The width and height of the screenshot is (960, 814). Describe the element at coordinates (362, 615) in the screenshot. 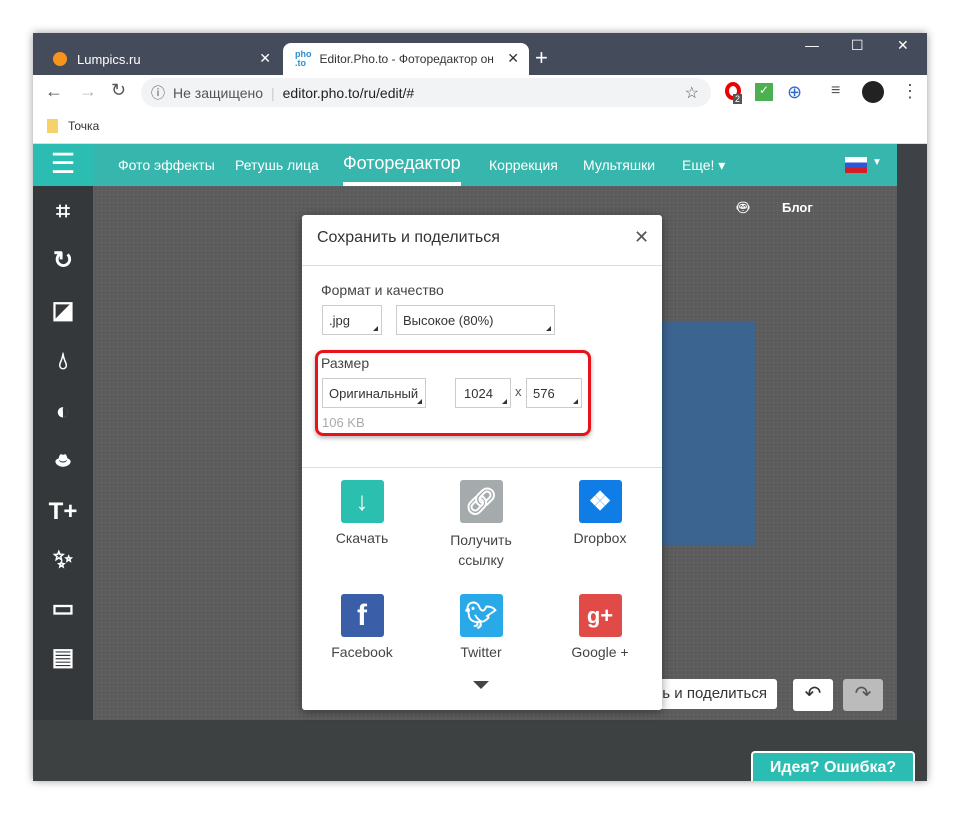

I see `facebook-icon: f` at that location.